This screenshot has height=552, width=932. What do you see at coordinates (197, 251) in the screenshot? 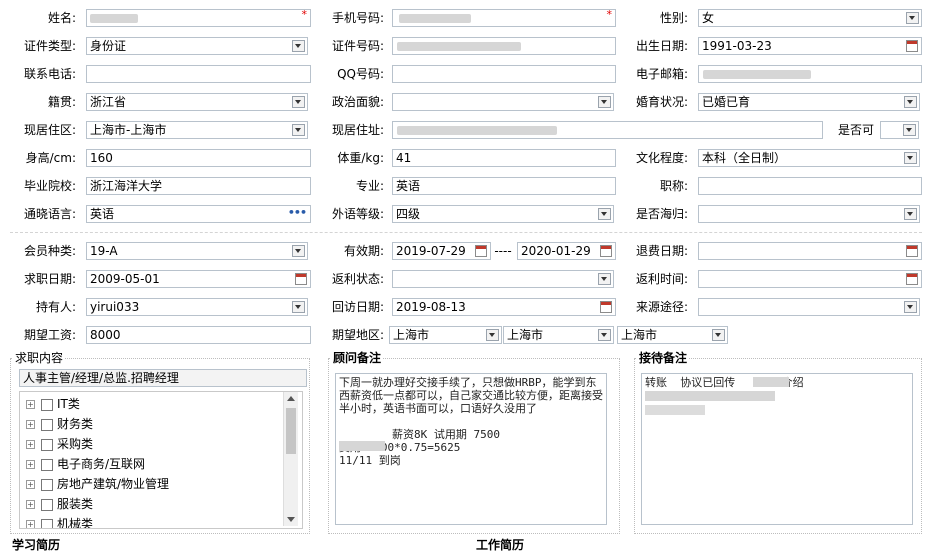
I see `member-type-select: 19-A` at bounding box center [197, 251].